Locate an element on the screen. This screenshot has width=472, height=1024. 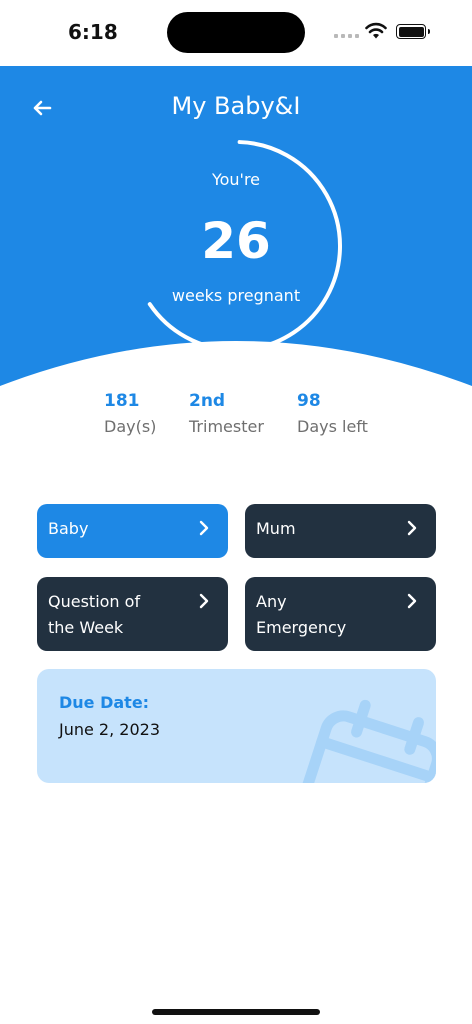
stat-days-value: 181 is located at coordinates (122, 401).